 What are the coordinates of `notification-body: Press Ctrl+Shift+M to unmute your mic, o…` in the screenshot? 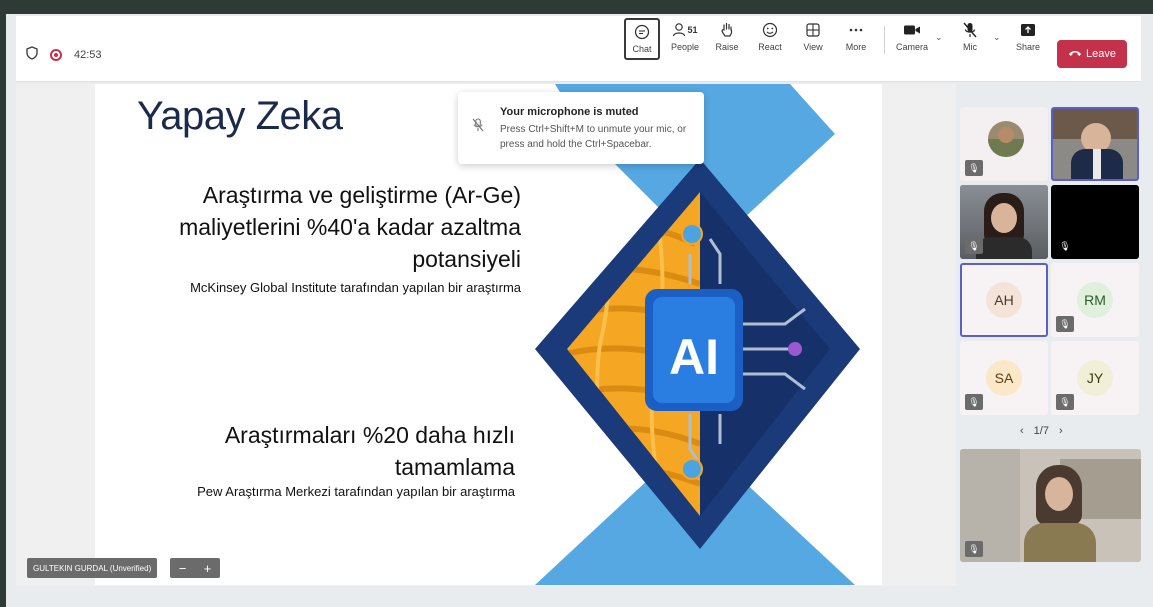 It's located at (593, 137).